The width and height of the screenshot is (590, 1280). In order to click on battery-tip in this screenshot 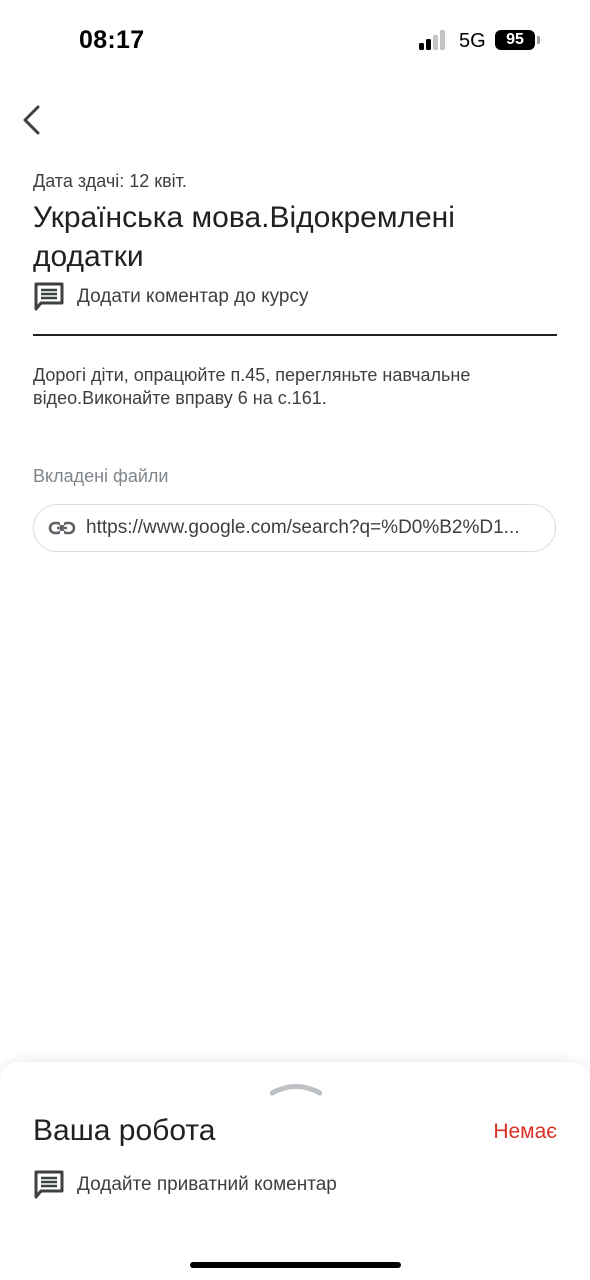, I will do `click(538, 40)`.